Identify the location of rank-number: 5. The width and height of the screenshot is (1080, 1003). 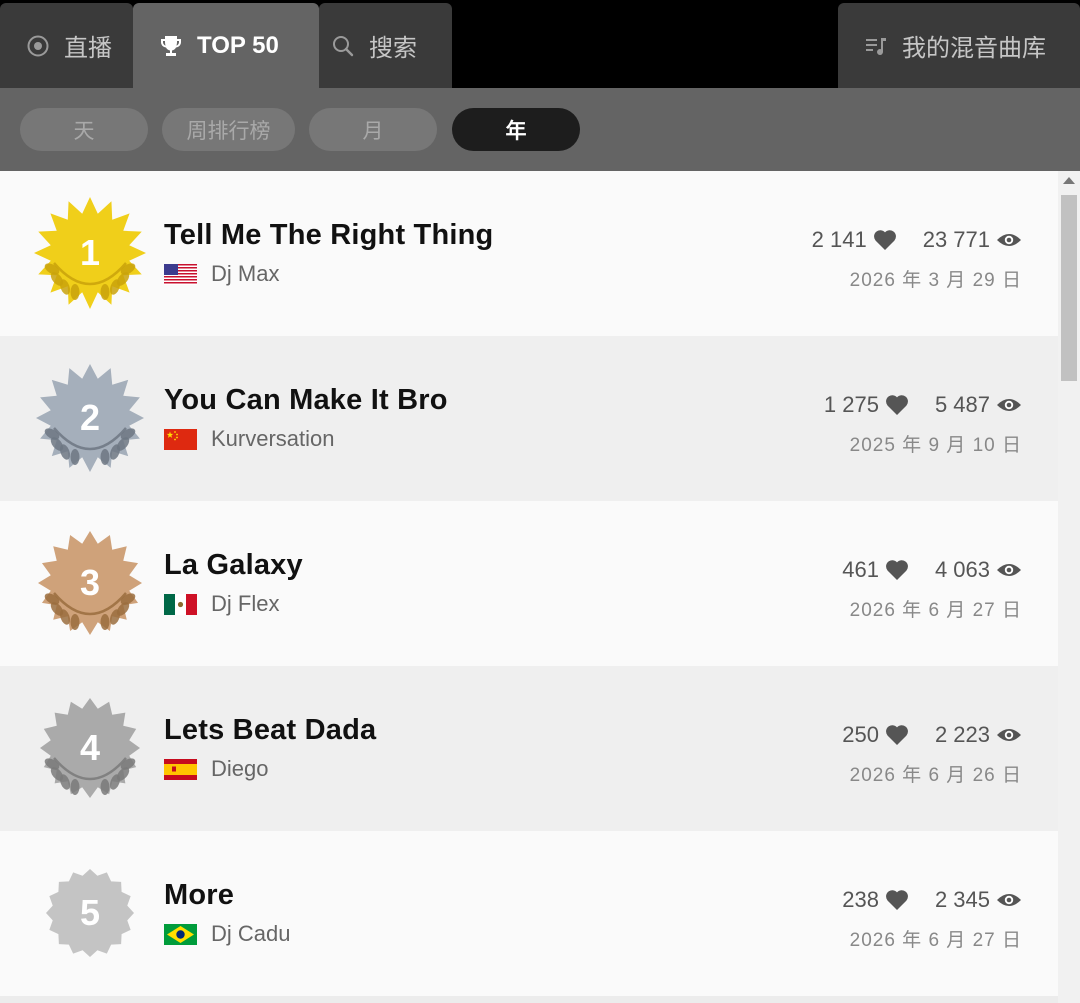
(90, 912).